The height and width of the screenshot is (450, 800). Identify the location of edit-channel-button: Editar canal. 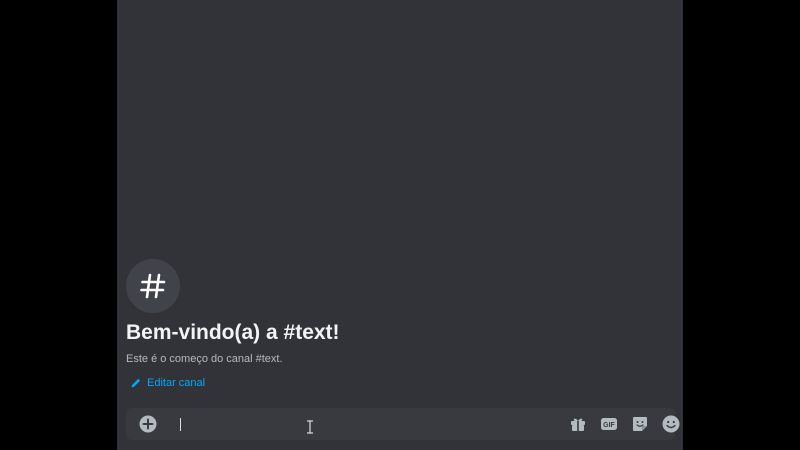
(167, 383).